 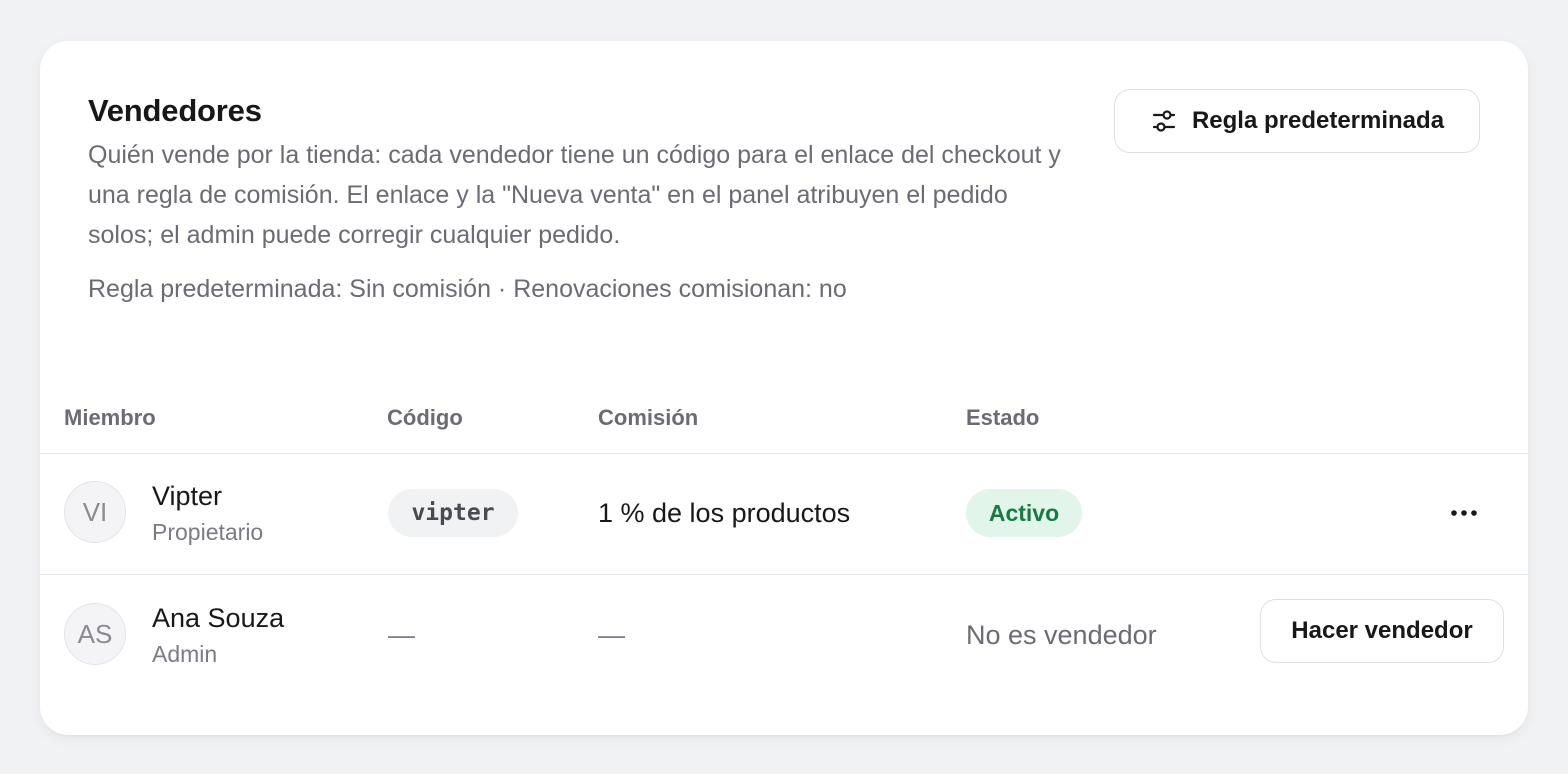 What do you see at coordinates (1164, 121) in the screenshot?
I see `sliders-icon` at bounding box center [1164, 121].